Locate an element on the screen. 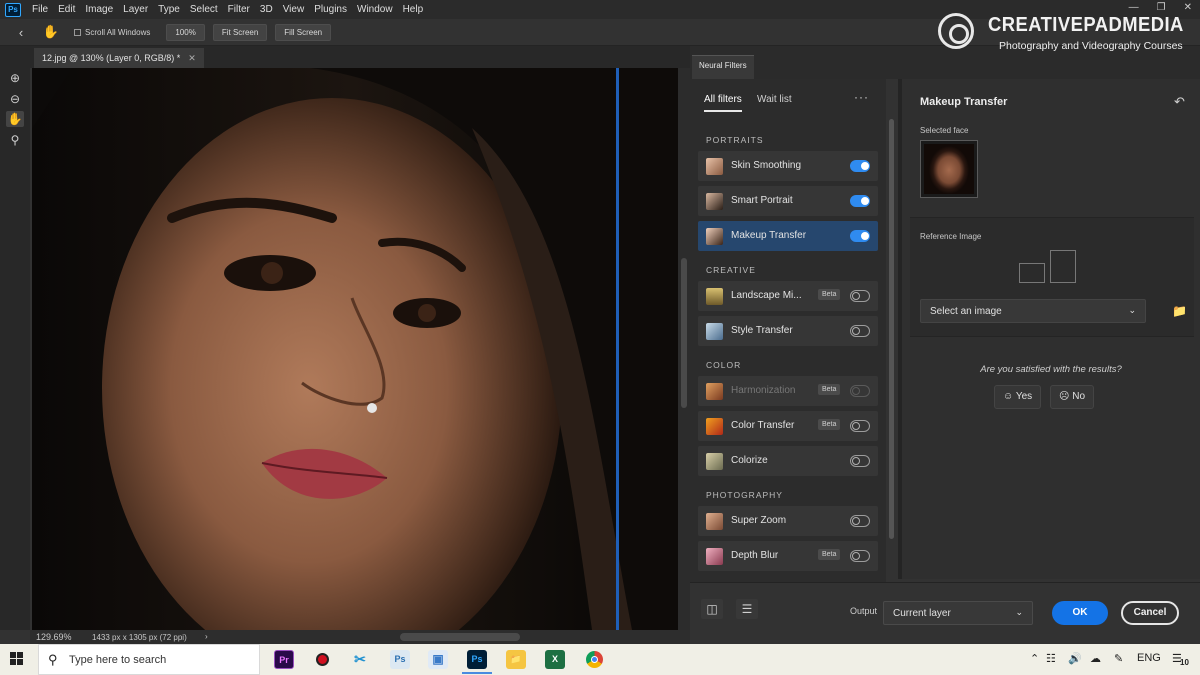  photoshop-app-icon: Ps is located at coordinates (477, 659).